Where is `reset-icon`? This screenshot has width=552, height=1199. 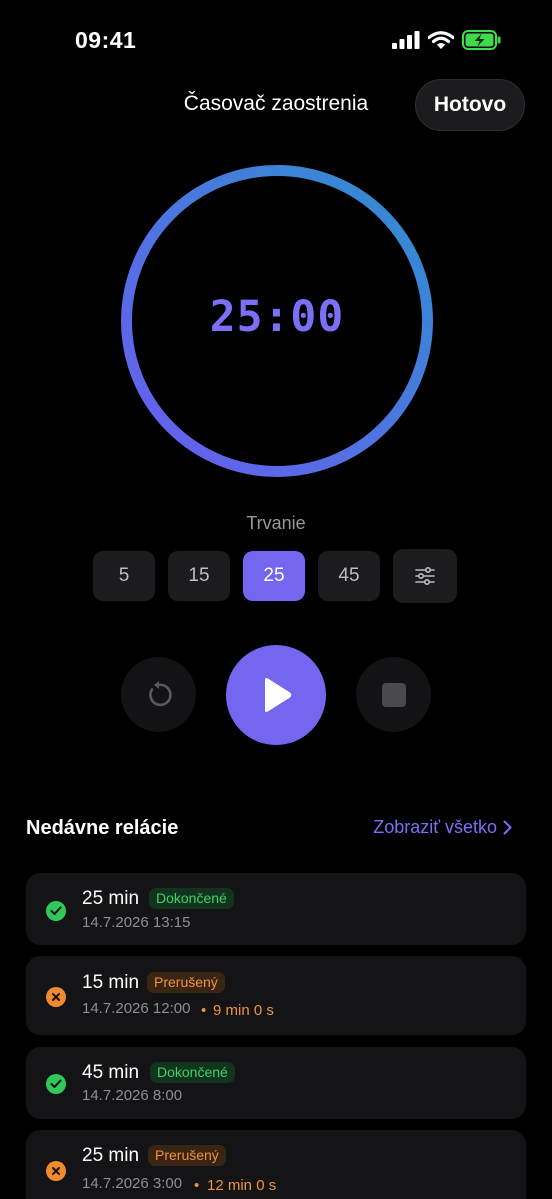
reset-icon is located at coordinates (160, 693).